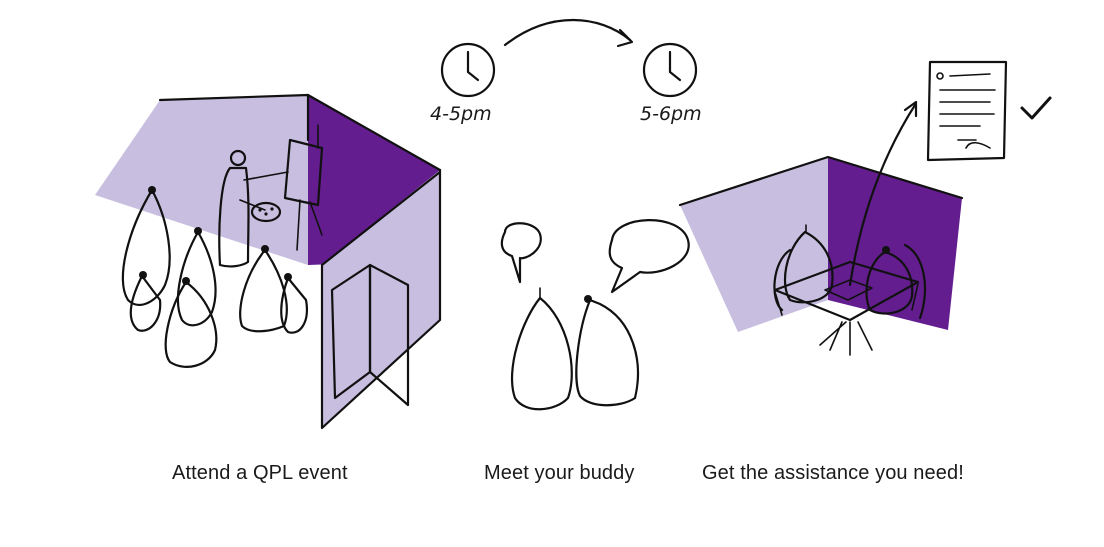  Describe the element at coordinates (833, 473) in the screenshot. I see `step-3-caption: Get the assistance you need!` at that location.